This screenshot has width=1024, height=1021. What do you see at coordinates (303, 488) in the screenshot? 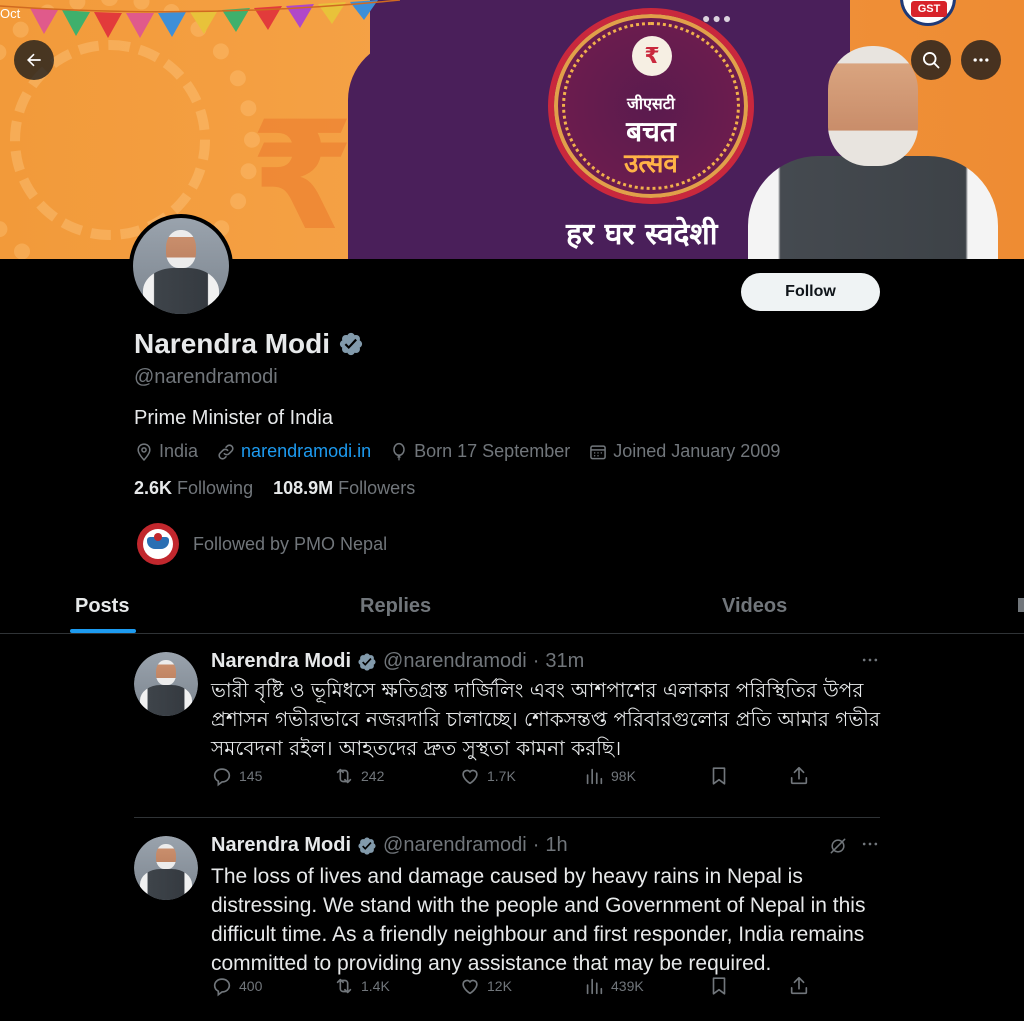
I see `followers-count: 108.9M` at bounding box center [303, 488].